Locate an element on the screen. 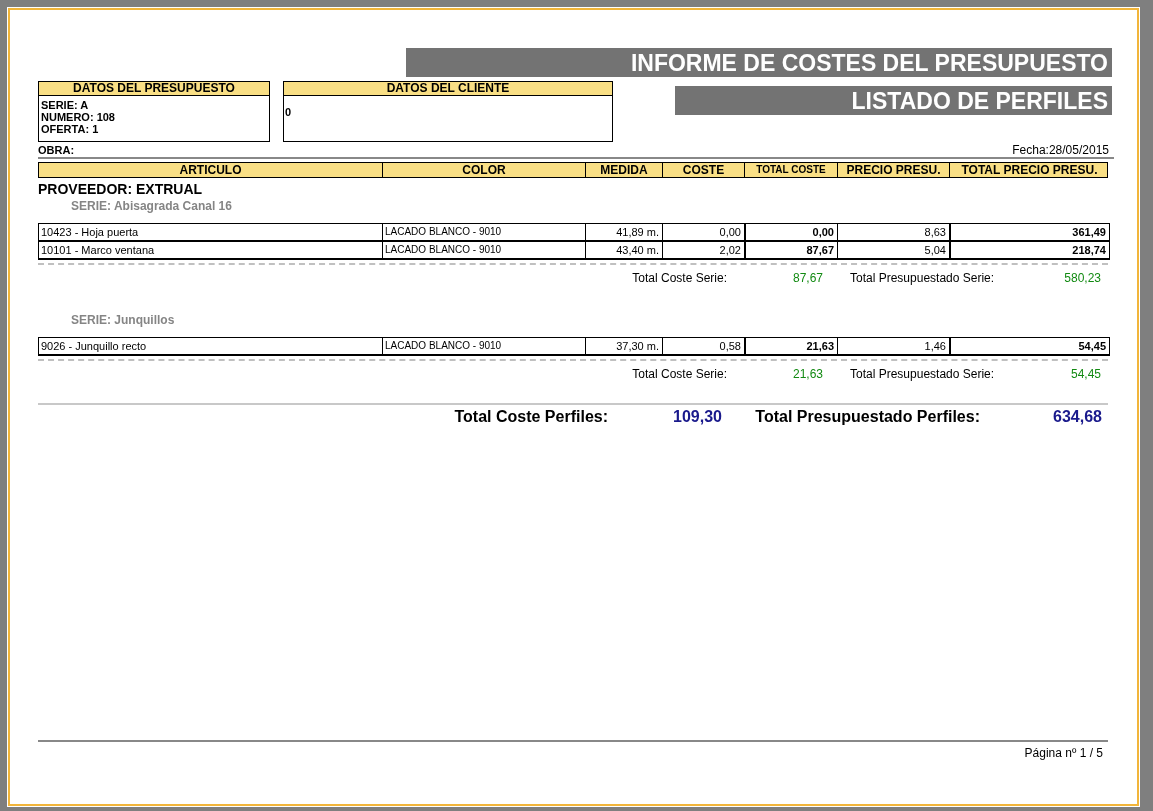  table-cell: 41,89 m. is located at coordinates (623, 232).